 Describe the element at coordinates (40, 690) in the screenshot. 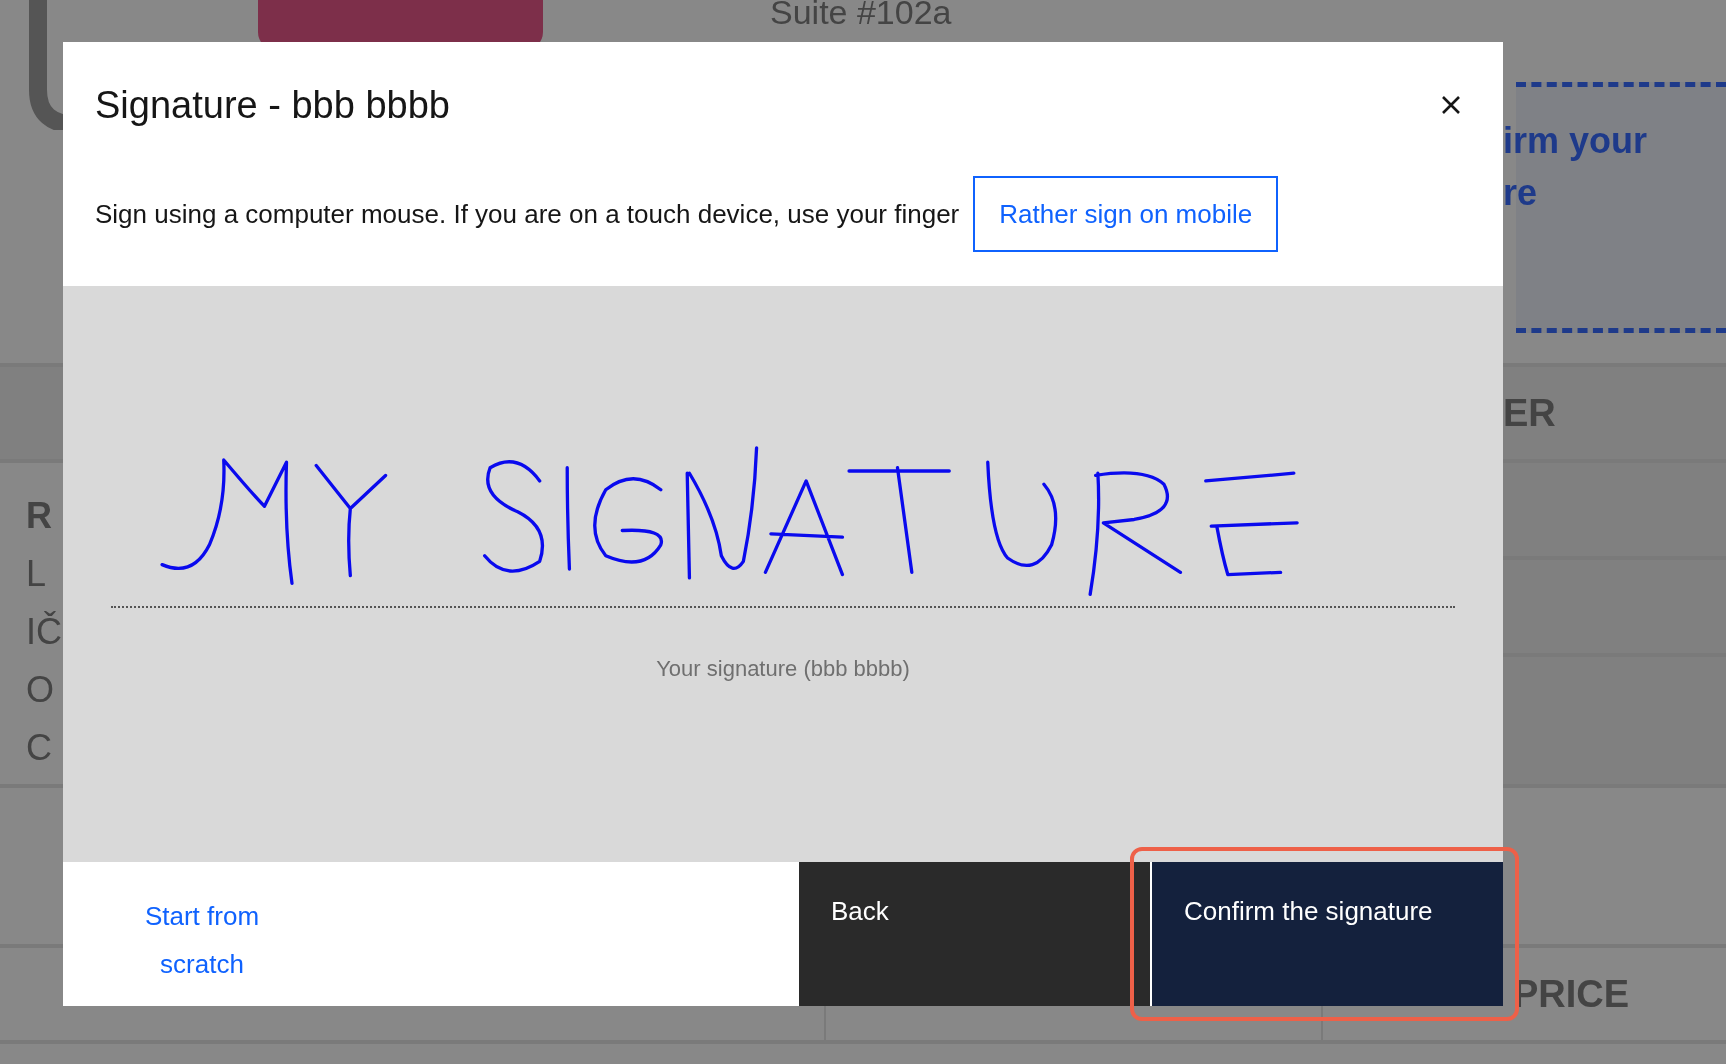

I see `party-detail: O` at that location.